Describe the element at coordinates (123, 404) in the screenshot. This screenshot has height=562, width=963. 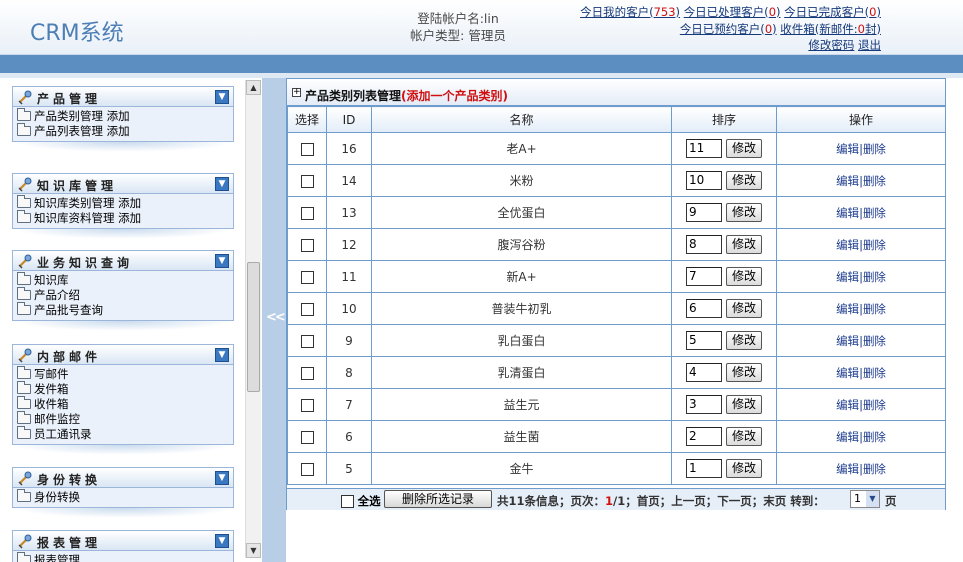
I see `sidebar-item: 收件箱` at that location.